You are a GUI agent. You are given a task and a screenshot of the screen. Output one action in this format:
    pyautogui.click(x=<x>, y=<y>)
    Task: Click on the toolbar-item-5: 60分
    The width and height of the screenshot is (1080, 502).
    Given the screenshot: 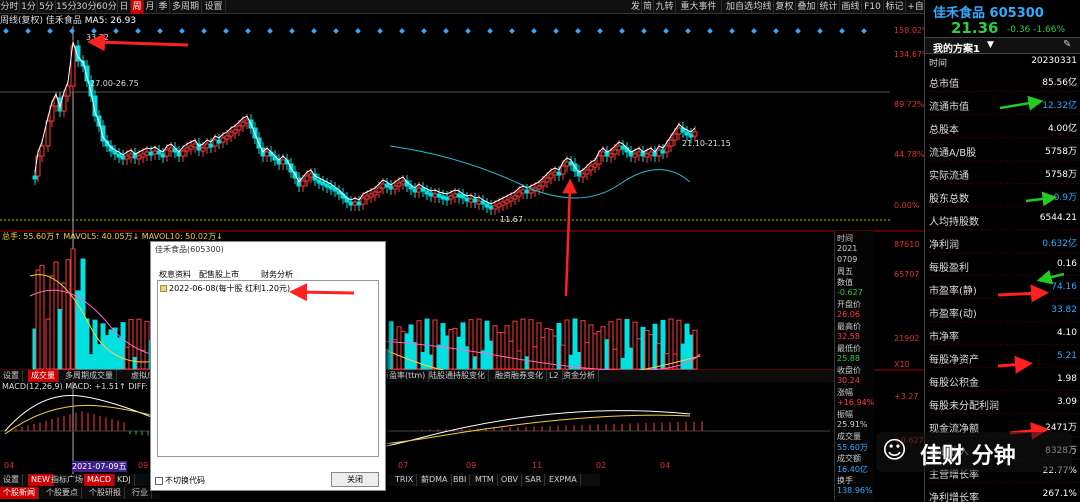 What is the action you would take?
    pyautogui.click(x=107, y=7)
    